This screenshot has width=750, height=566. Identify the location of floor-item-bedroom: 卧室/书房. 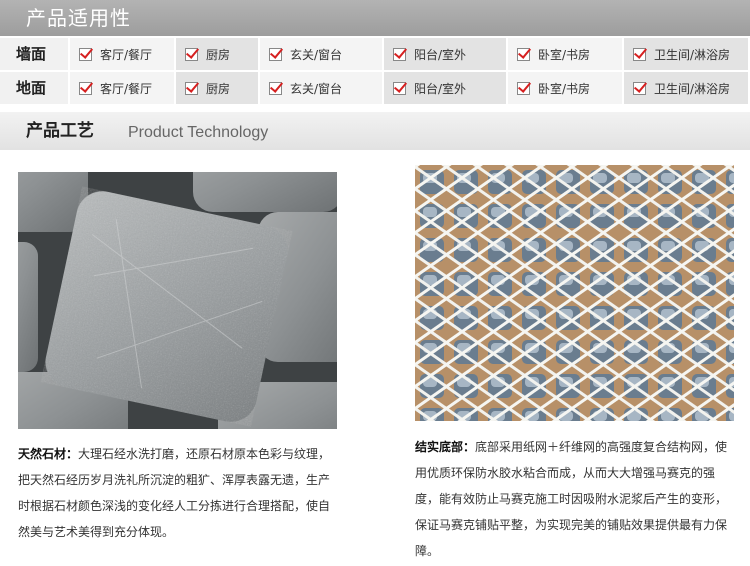
(565, 88).